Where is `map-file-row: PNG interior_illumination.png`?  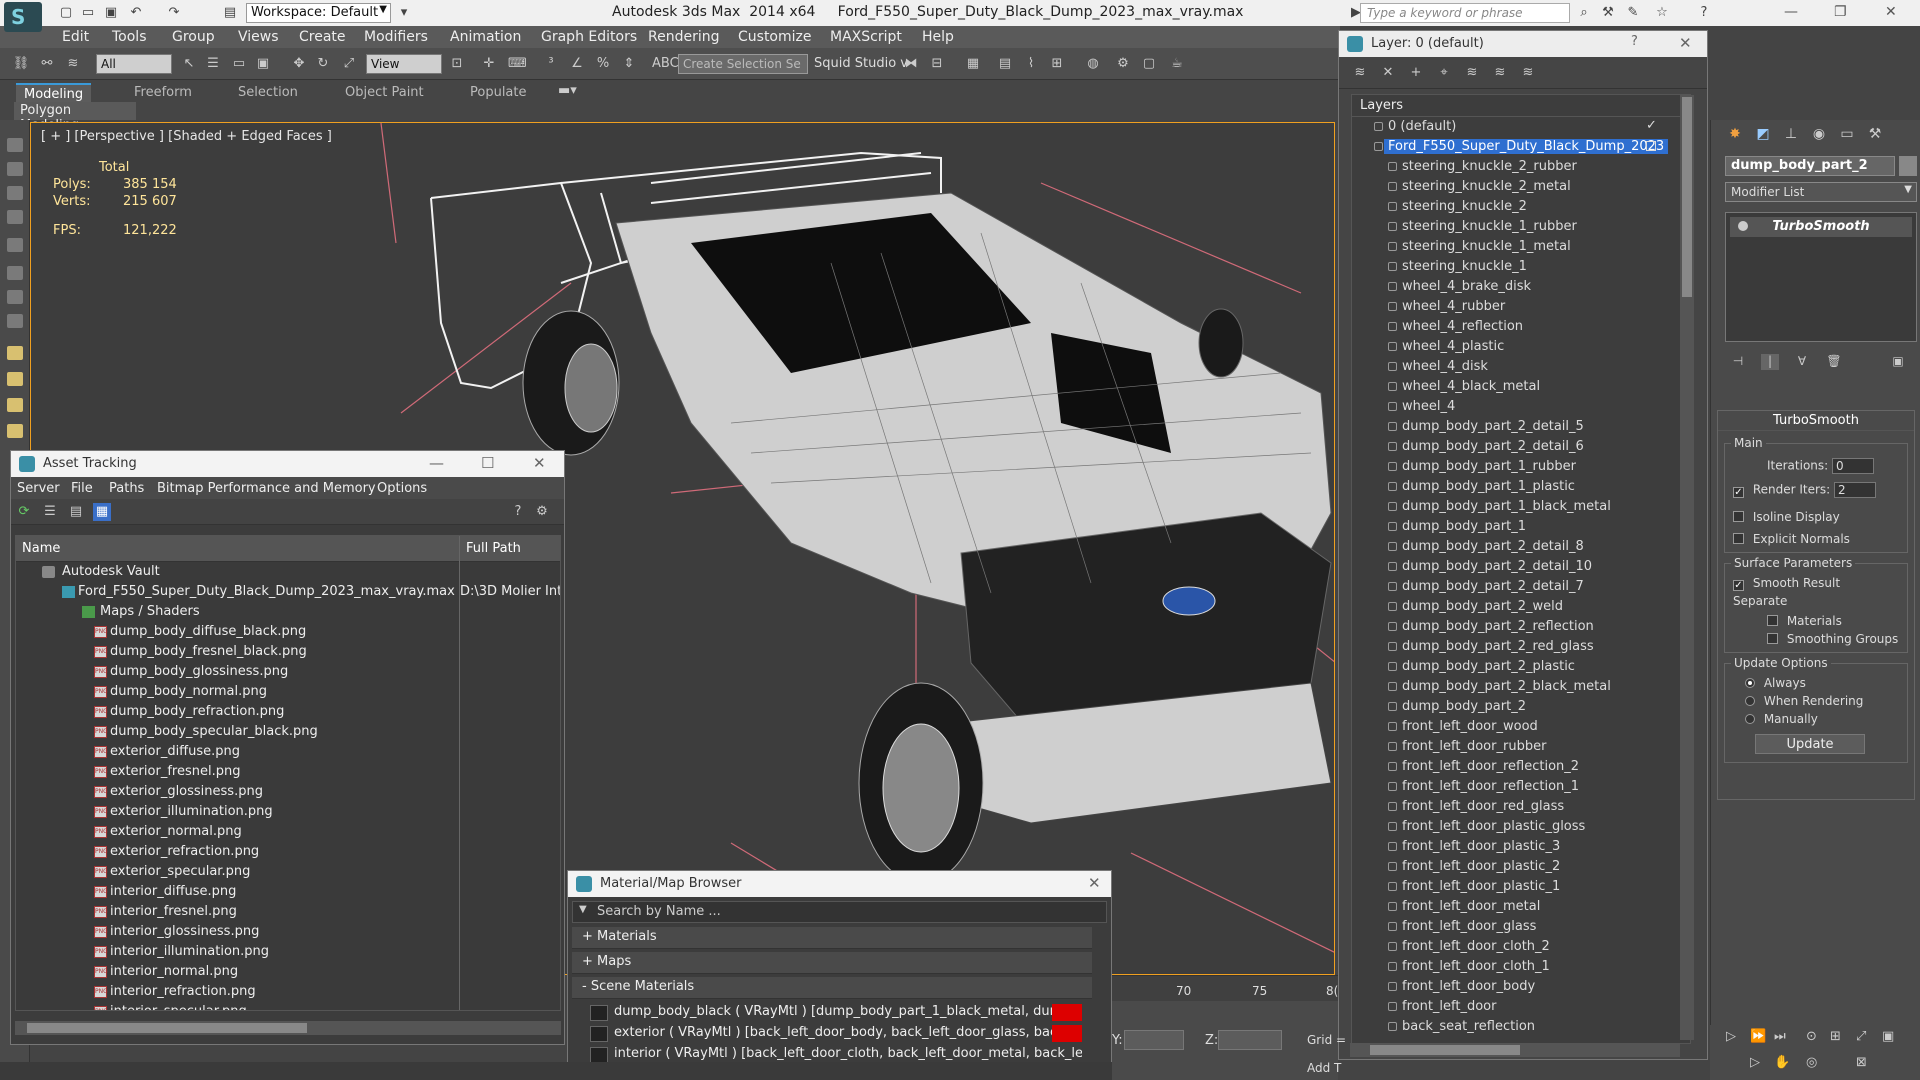
map-file-row: PNG interior_illumination.png is located at coordinates (288, 952).